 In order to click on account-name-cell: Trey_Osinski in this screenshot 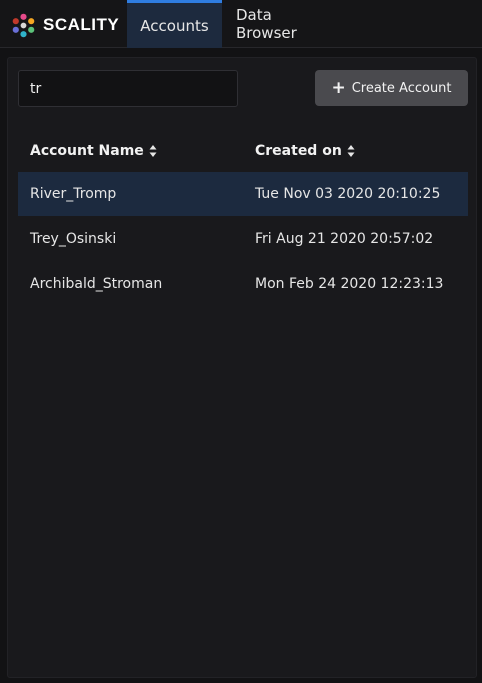, I will do `click(73, 239)`.